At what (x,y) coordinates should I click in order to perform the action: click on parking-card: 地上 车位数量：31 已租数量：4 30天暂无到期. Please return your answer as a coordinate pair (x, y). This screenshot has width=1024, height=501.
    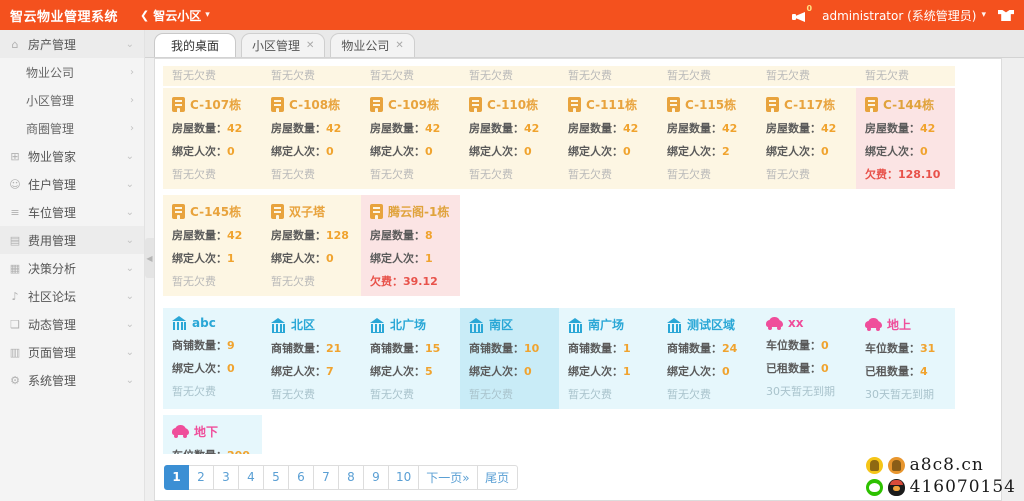
    Looking at the image, I should click on (905, 358).